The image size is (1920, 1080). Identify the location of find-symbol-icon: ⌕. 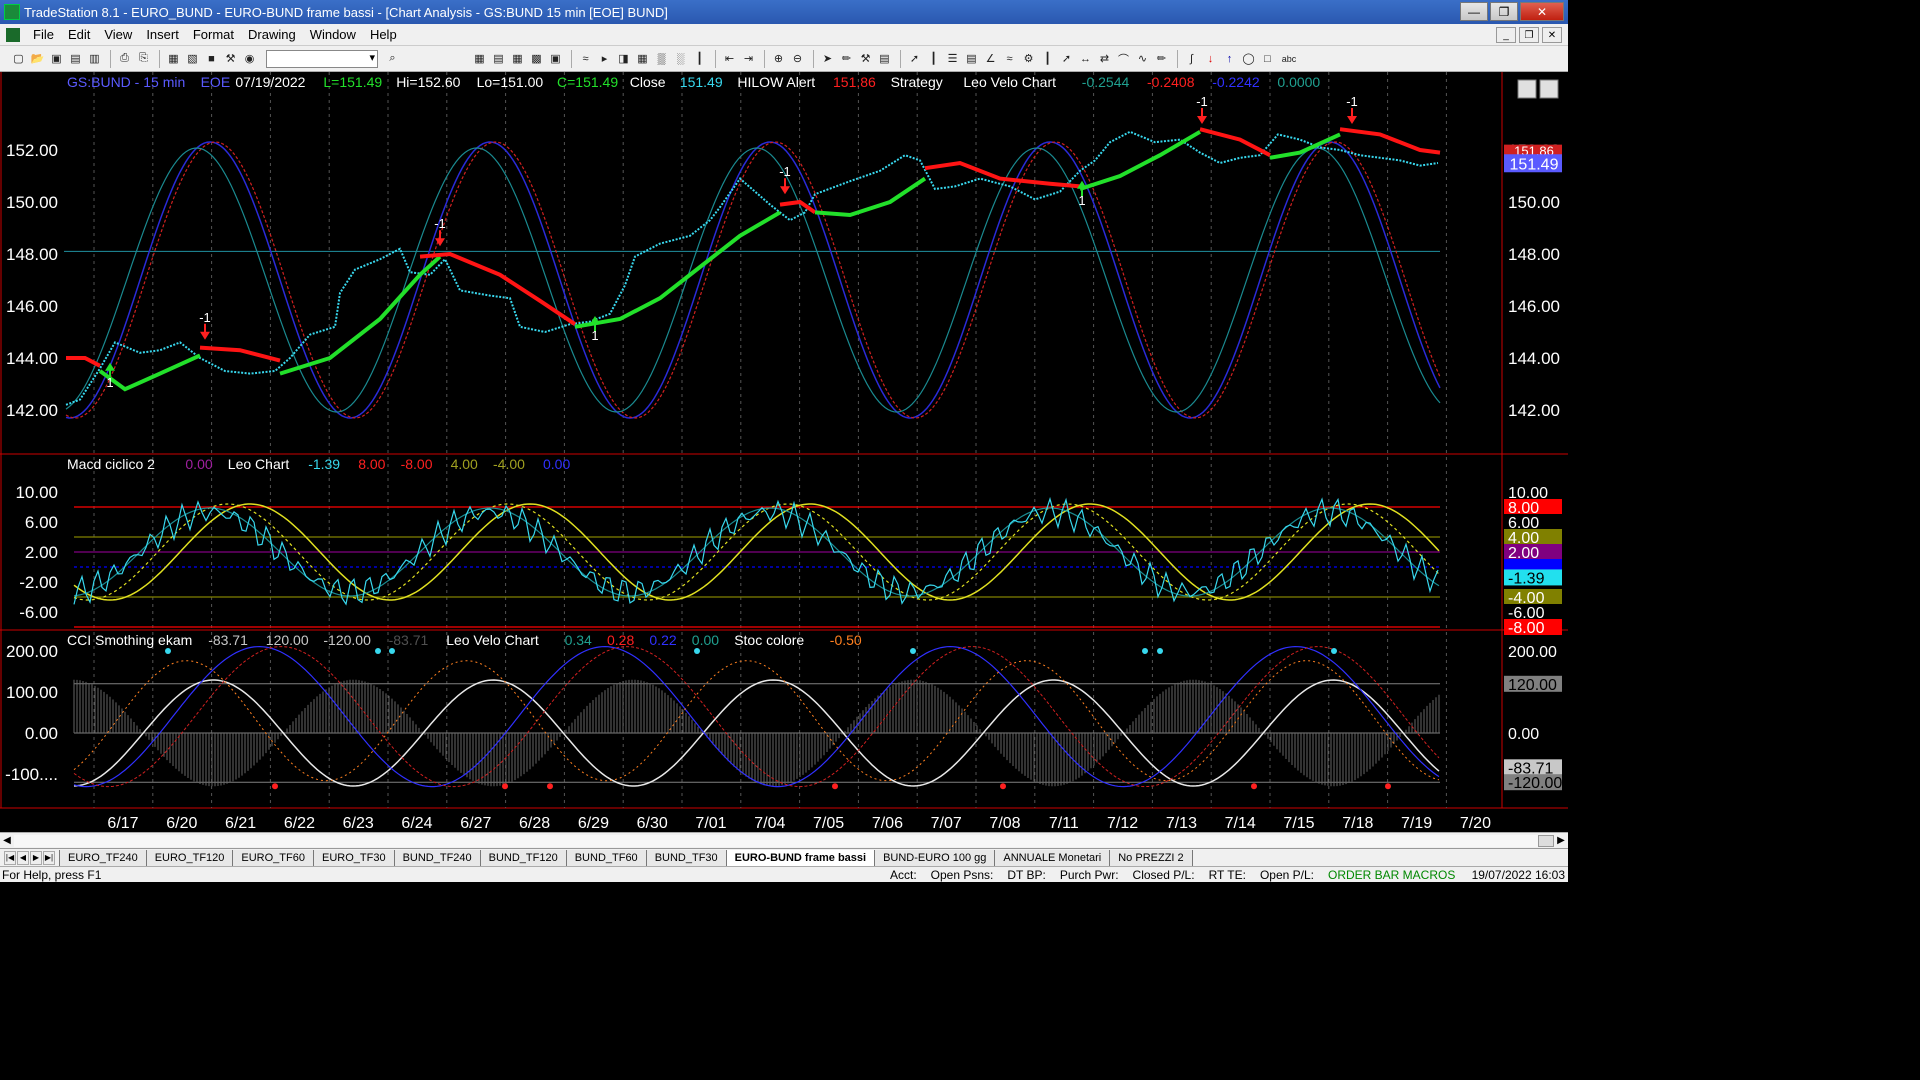
(392, 58).